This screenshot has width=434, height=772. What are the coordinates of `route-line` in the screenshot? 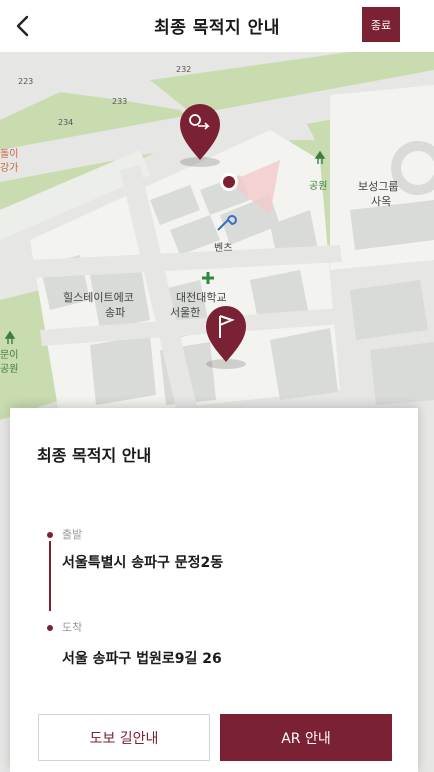 It's located at (50, 576).